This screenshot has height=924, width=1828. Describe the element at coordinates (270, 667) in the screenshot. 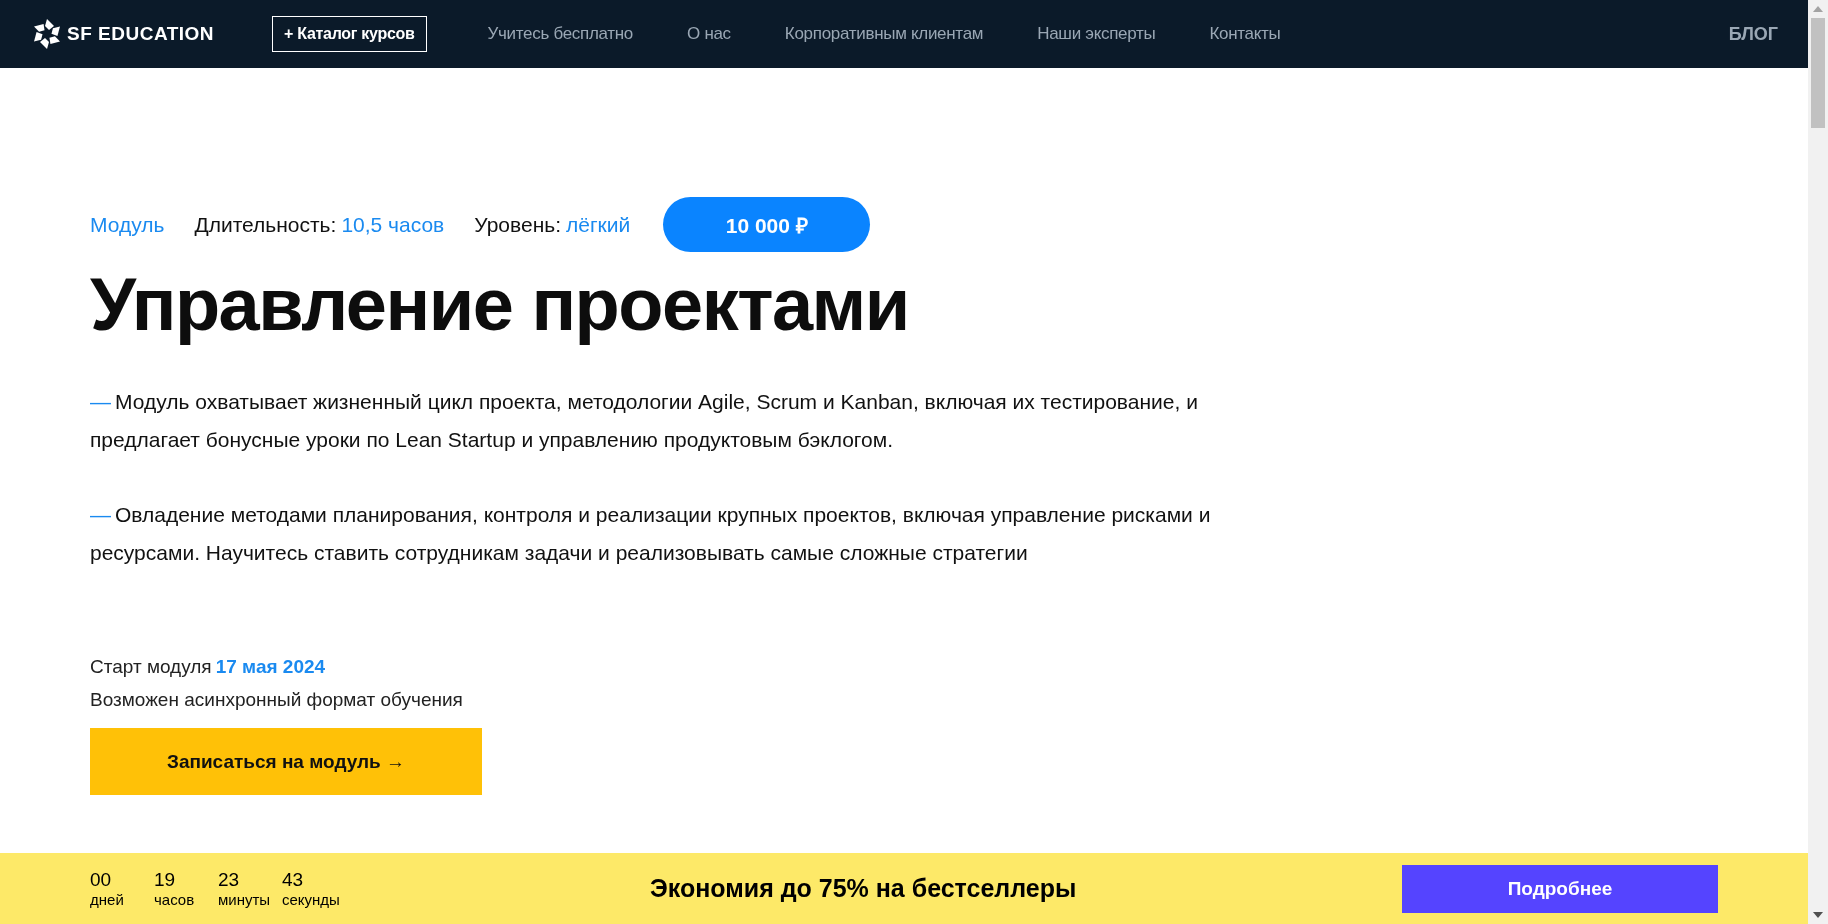

I see `start-date: 17 мая 2024` at that location.